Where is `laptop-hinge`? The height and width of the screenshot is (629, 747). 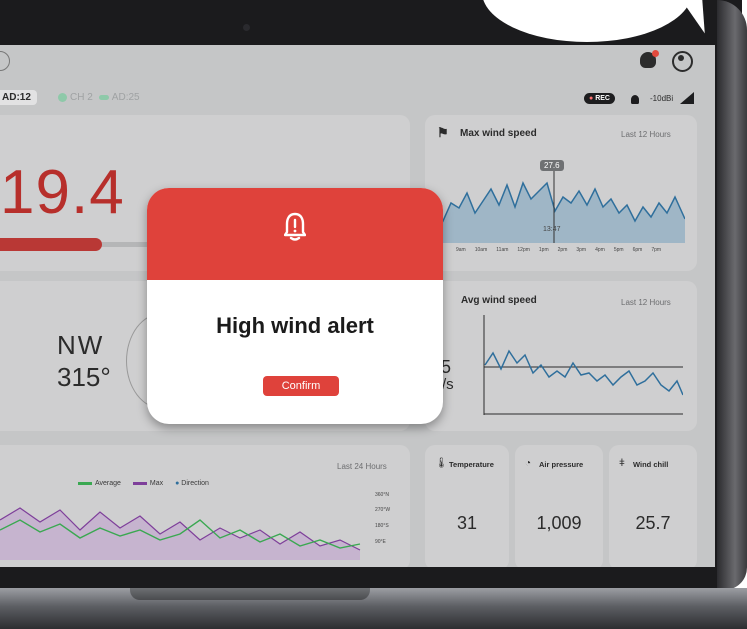 laptop-hinge is located at coordinates (250, 594).